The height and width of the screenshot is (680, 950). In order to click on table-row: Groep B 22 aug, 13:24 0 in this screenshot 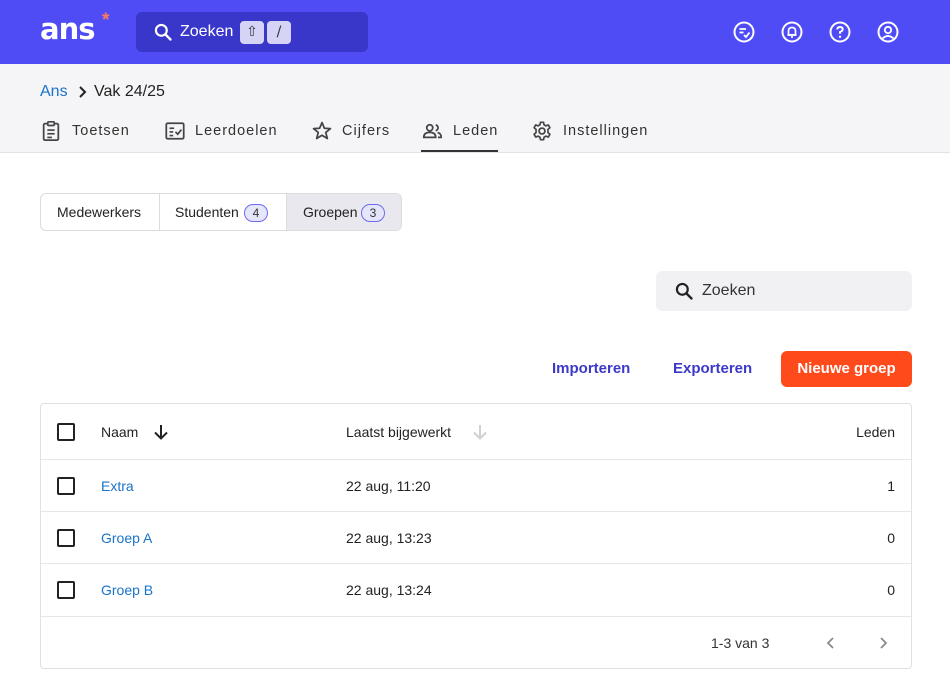, I will do `click(476, 590)`.